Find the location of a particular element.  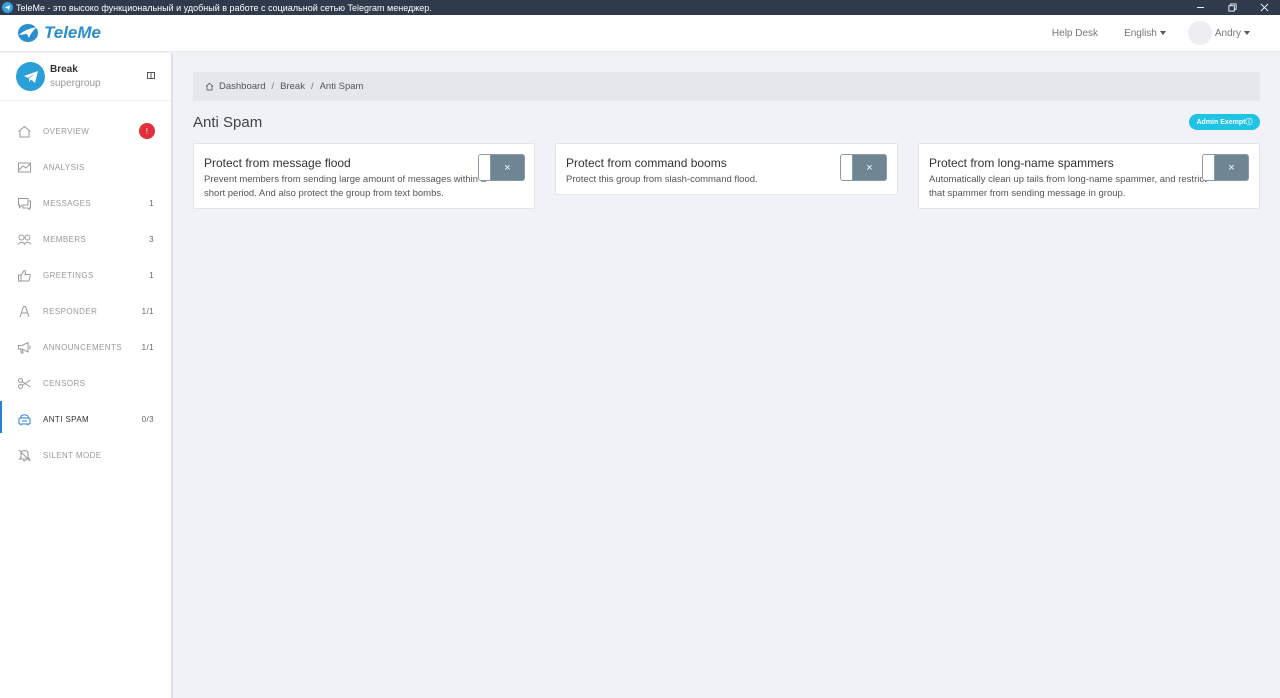

sidebar-item-label: MESSAGES is located at coordinates (67, 203).